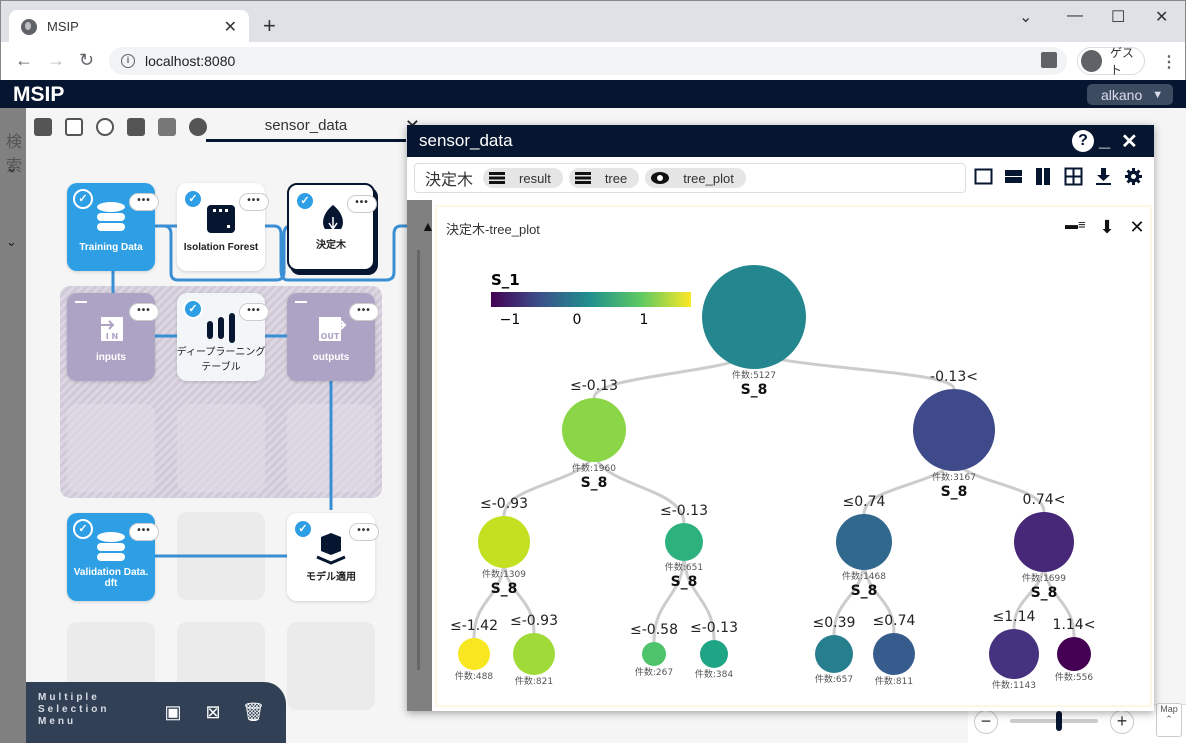  I want to click on info-icon: i, so click(128, 61).